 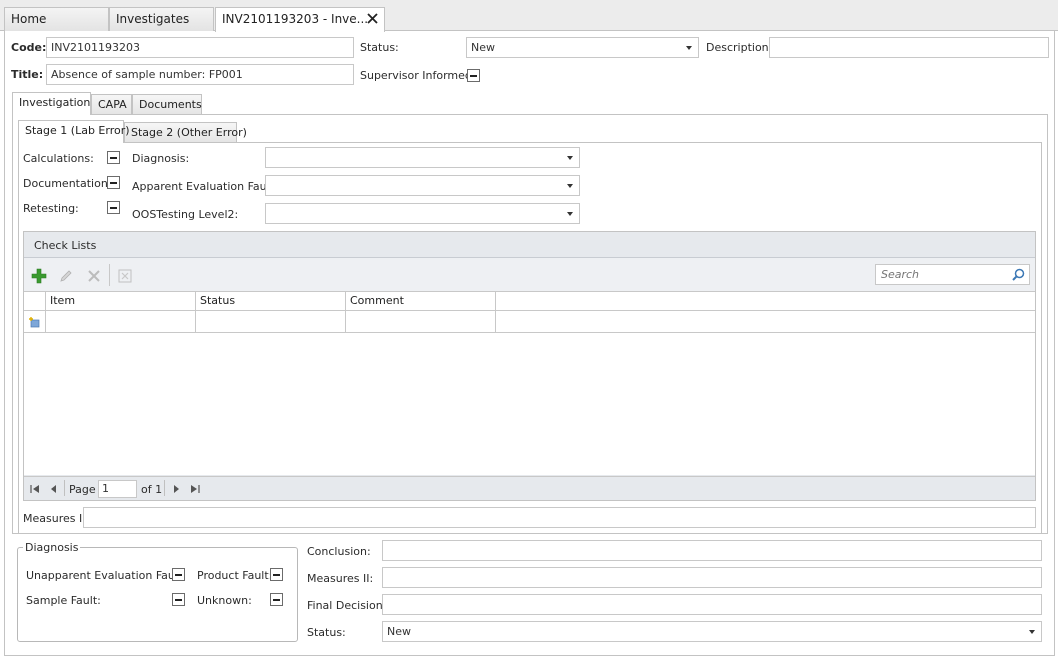 What do you see at coordinates (67, 183) in the screenshot?
I see `documentation-label: Documentation:` at bounding box center [67, 183].